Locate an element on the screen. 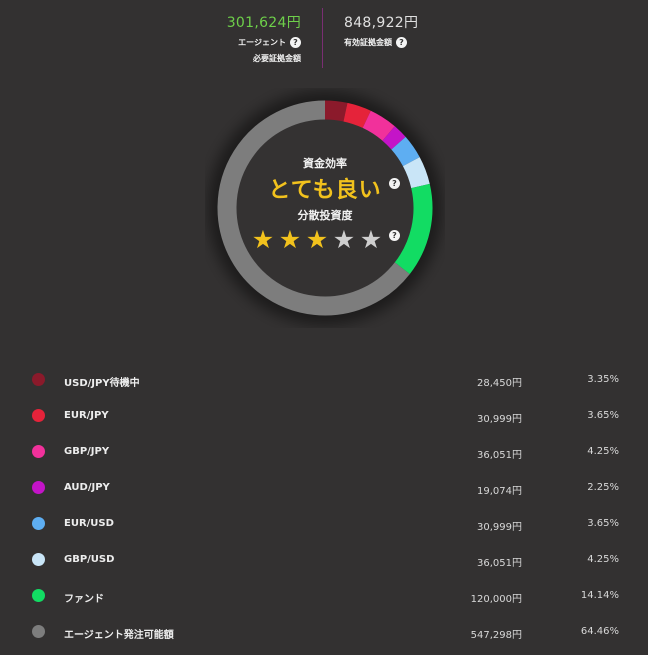  legend-row: ファンド 120,000円 14.14% is located at coordinates (324, 596).